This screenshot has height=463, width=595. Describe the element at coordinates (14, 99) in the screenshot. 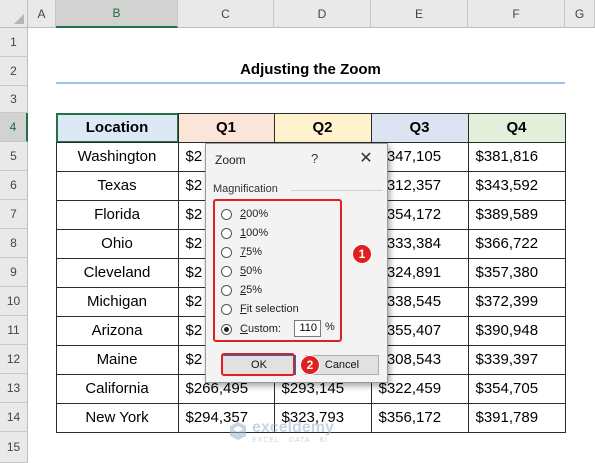

I see `row-header-3: 3` at that location.